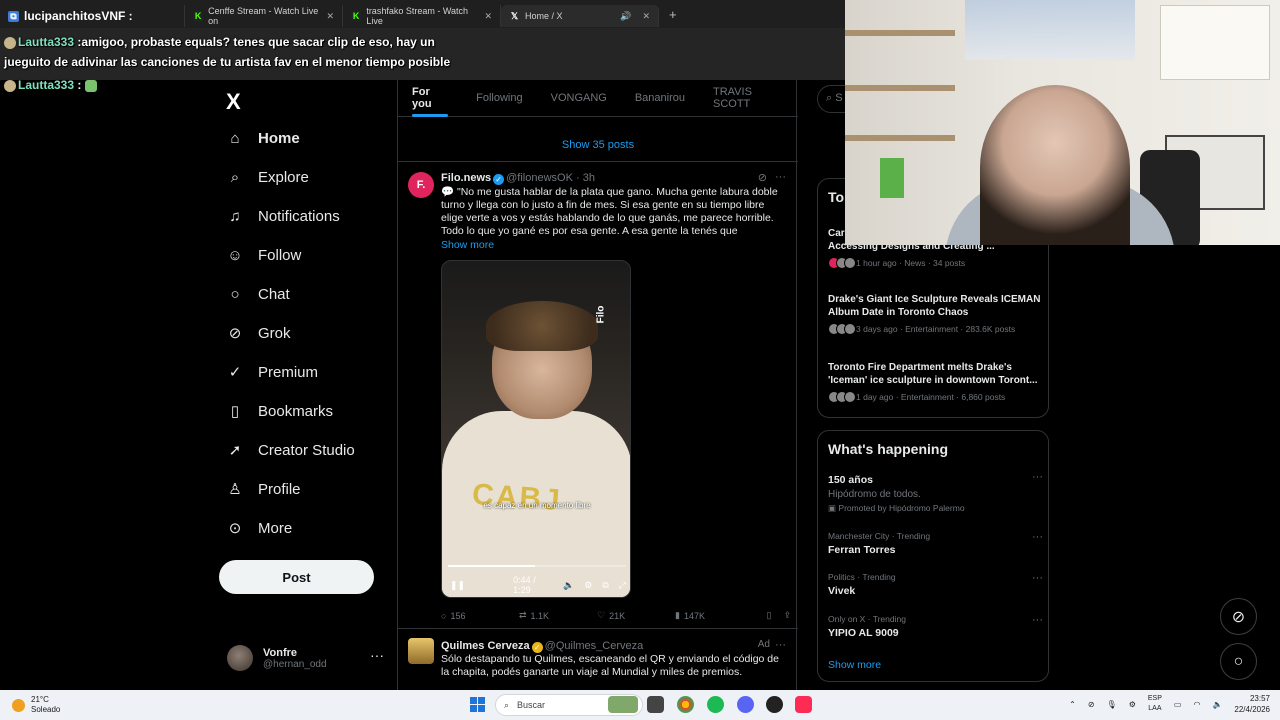 The image size is (1280, 720). I want to click on trend-item: Politics · Trending Vivek ···, so click(935, 584).